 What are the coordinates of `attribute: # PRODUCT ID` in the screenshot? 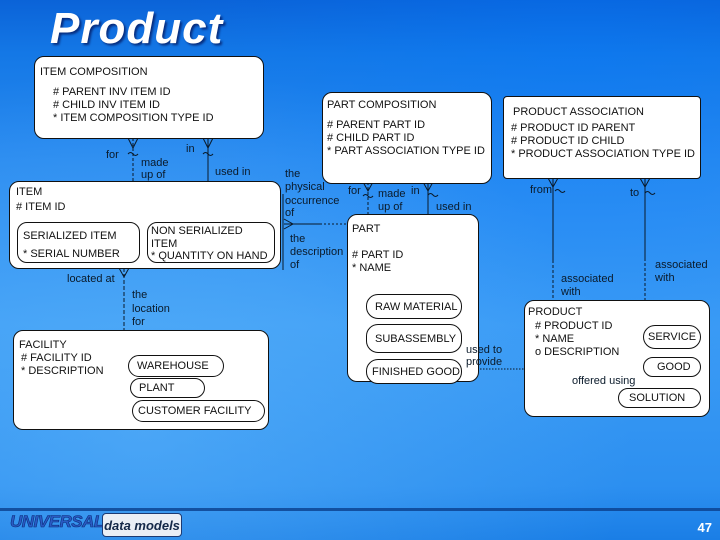 It's located at (574, 326).